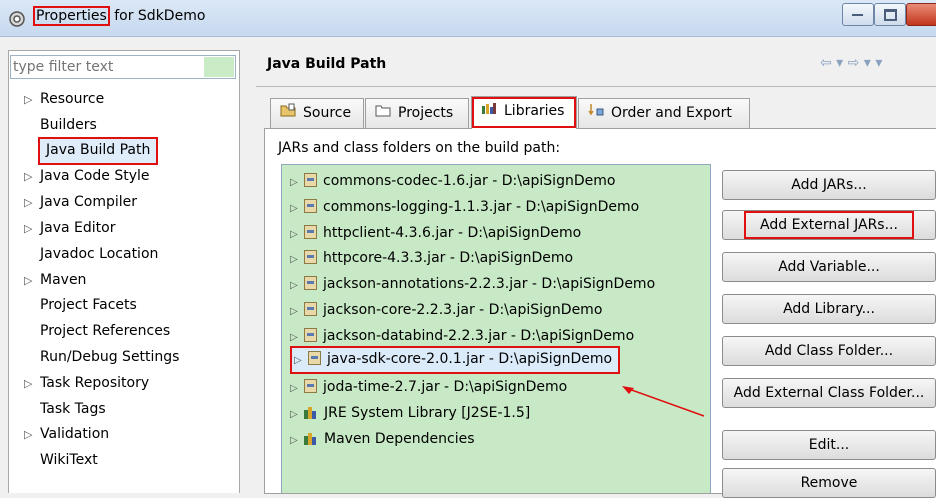 The width and height of the screenshot is (936, 498). I want to click on tree-item-resource: ▷ Resource, so click(64, 100).